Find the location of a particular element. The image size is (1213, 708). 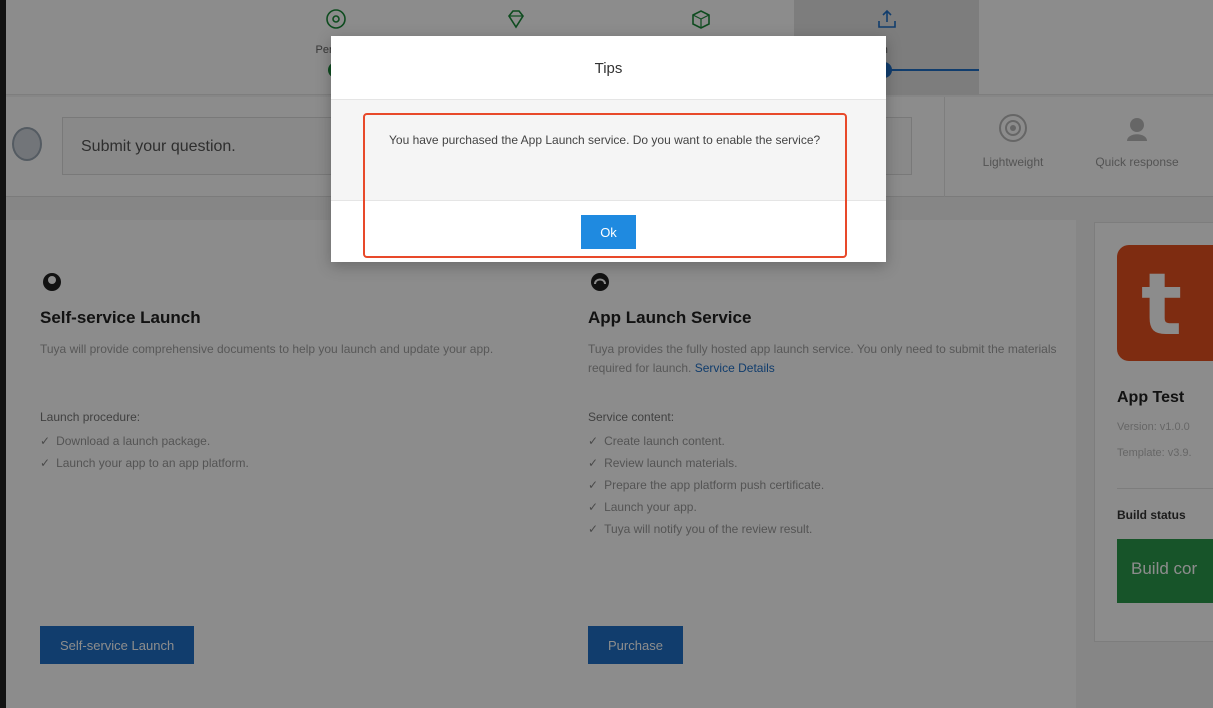

highlight-box is located at coordinates (605, 185).